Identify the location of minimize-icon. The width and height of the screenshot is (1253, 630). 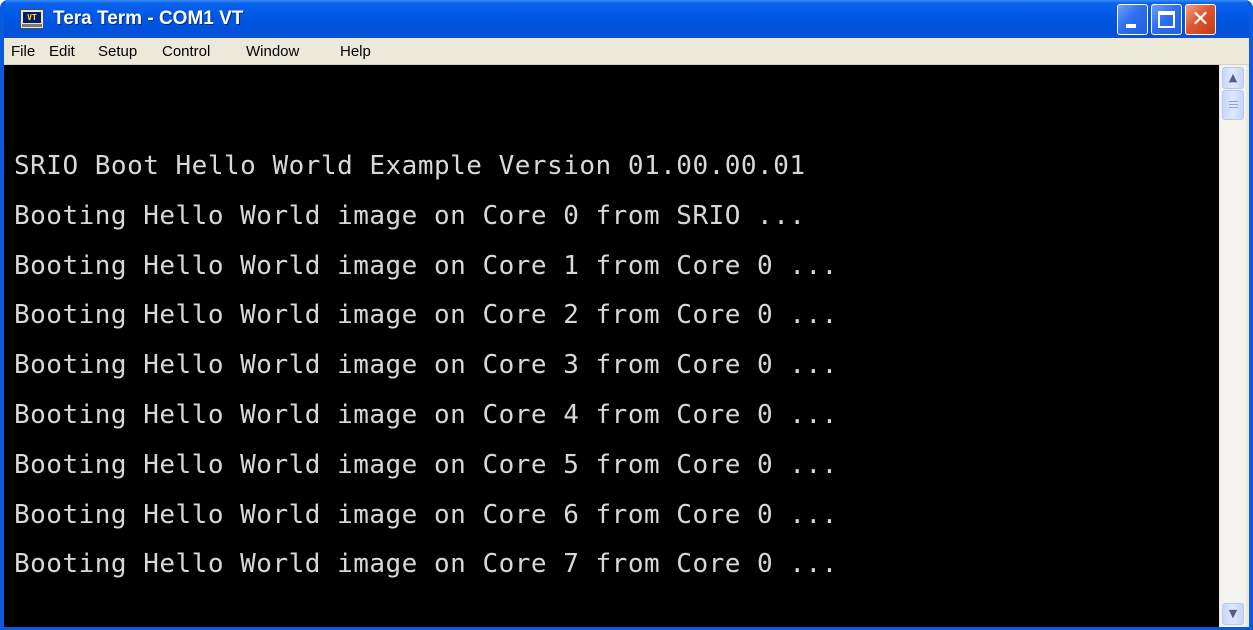
(1131, 26).